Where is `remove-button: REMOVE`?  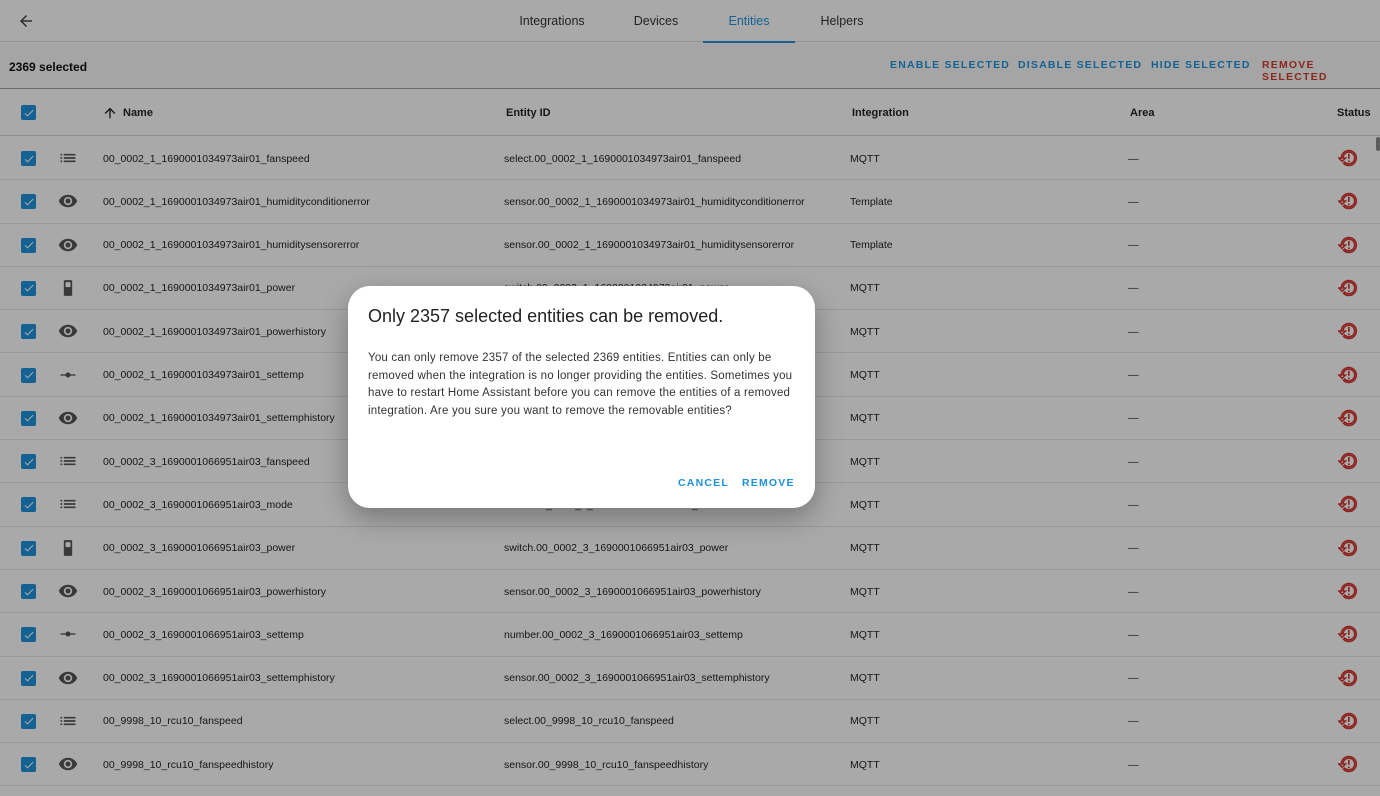
remove-button: REMOVE is located at coordinates (768, 483).